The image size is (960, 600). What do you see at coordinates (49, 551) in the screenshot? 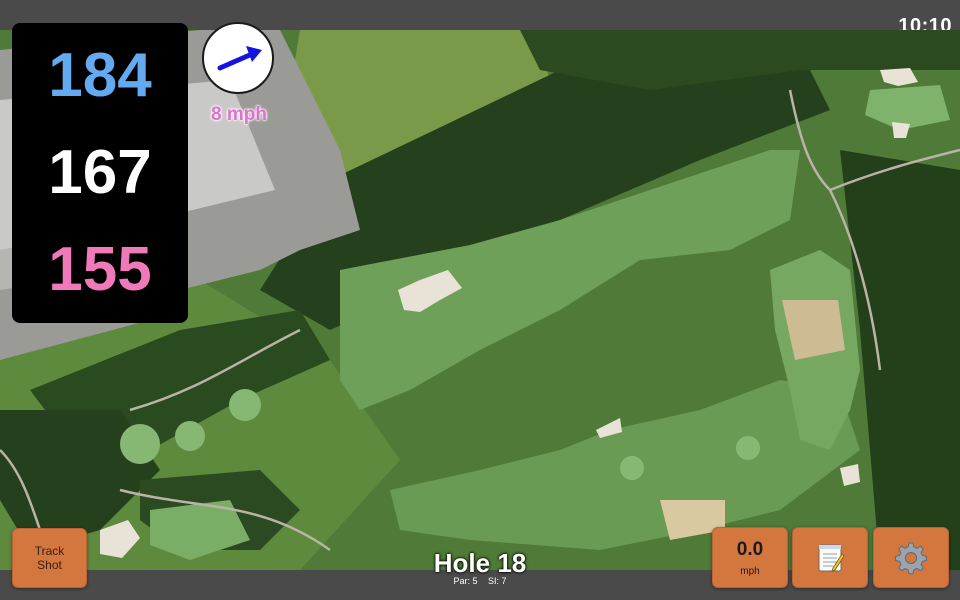
I see `track-shot-label-line1: Track` at bounding box center [49, 551].